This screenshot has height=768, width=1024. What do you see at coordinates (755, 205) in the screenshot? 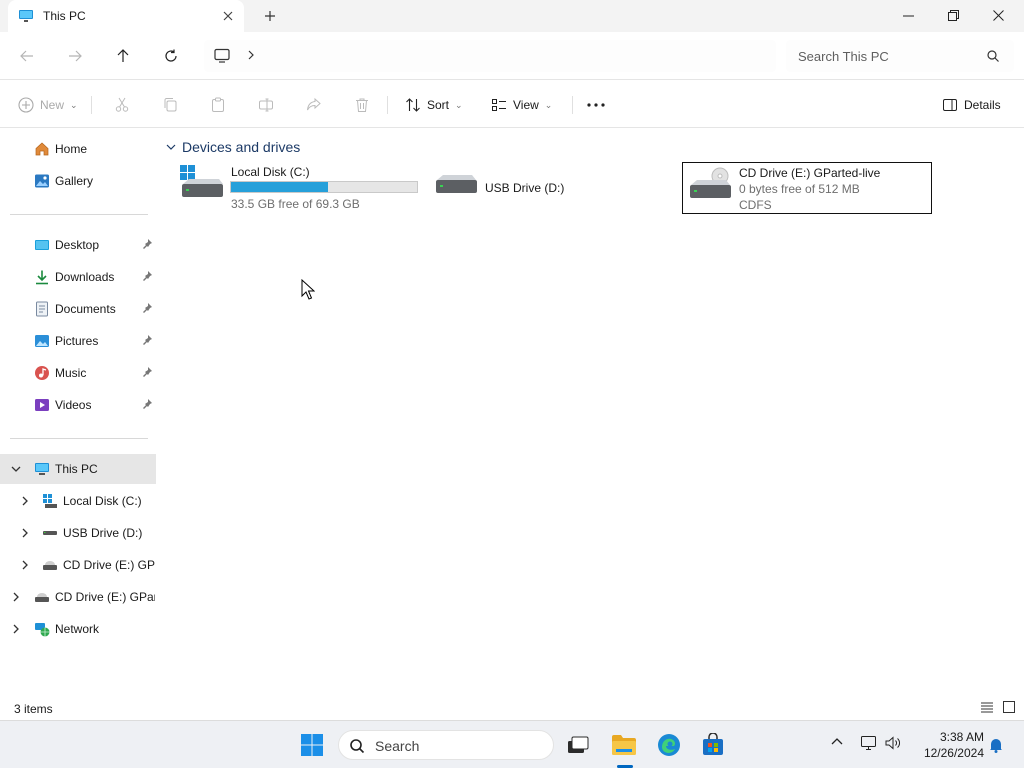
I see `drive-filesystem: CDFS` at bounding box center [755, 205].